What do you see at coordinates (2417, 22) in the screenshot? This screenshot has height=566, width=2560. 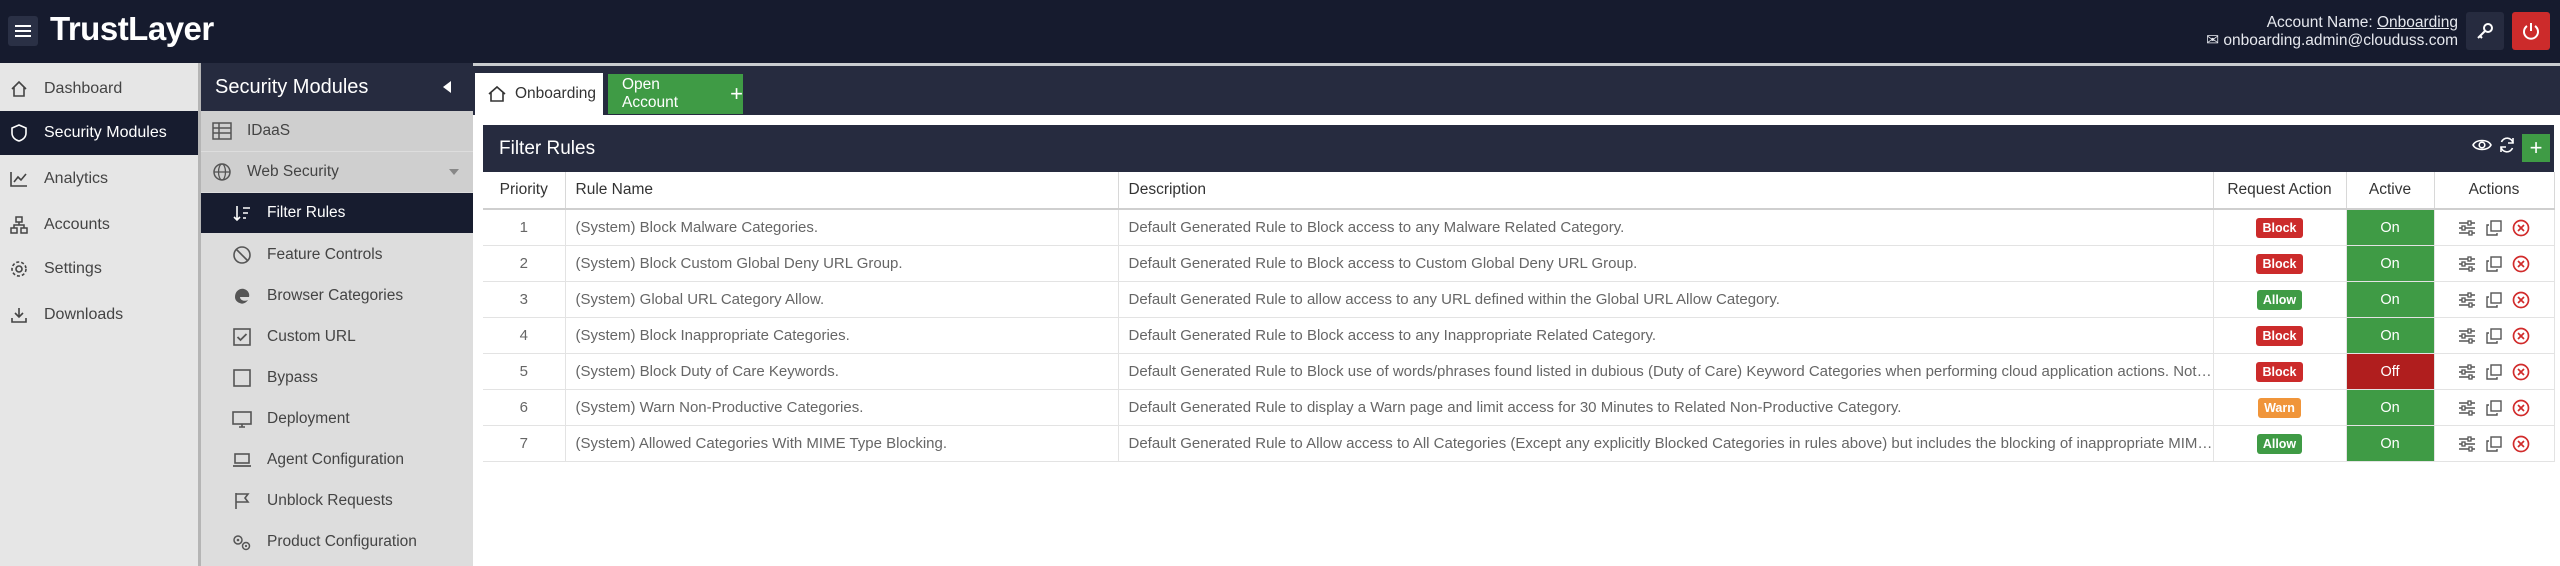 I see `account-name-link: Onboarding` at bounding box center [2417, 22].